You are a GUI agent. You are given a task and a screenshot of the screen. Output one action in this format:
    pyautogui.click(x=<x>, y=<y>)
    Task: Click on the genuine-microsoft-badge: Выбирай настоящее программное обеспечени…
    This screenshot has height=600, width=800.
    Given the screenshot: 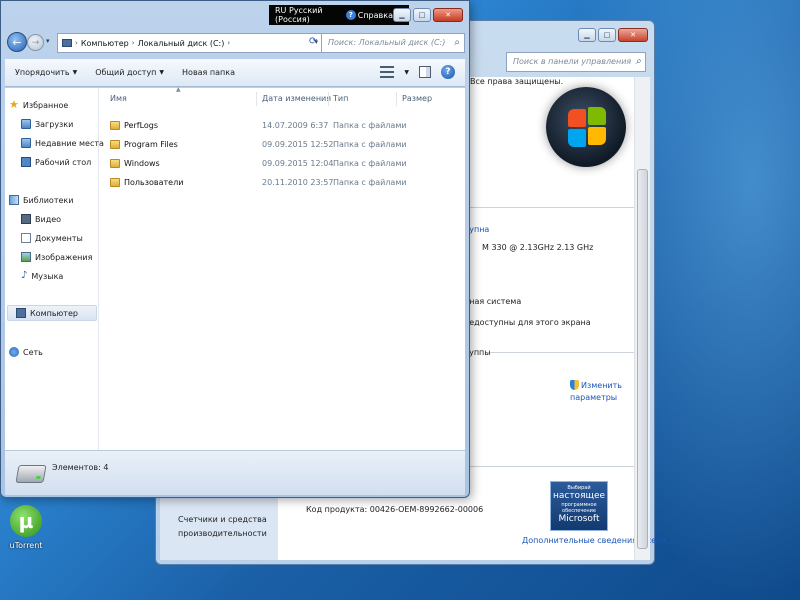 What is the action you would take?
    pyautogui.click(x=579, y=506)
    